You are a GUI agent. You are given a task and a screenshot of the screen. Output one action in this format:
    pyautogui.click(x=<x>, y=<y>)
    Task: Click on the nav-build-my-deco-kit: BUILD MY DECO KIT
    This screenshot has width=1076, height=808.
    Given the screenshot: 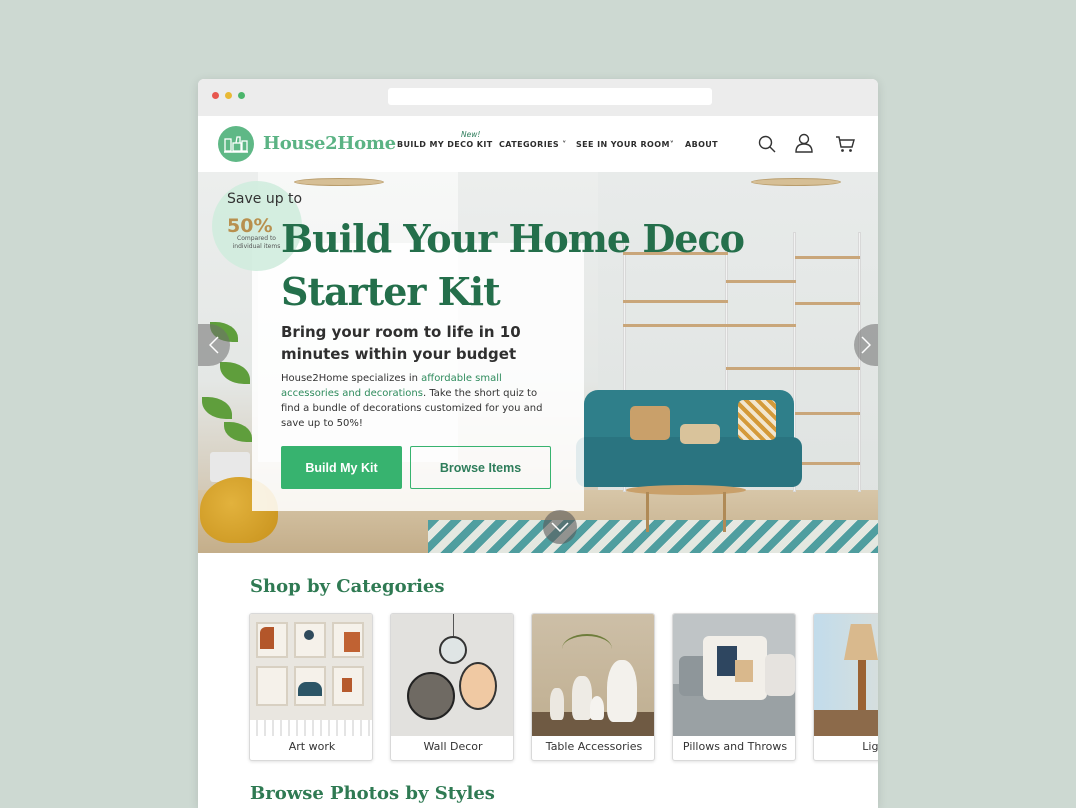 What is the action you would take?
    pyautogui.click(x=445, y=144)
    